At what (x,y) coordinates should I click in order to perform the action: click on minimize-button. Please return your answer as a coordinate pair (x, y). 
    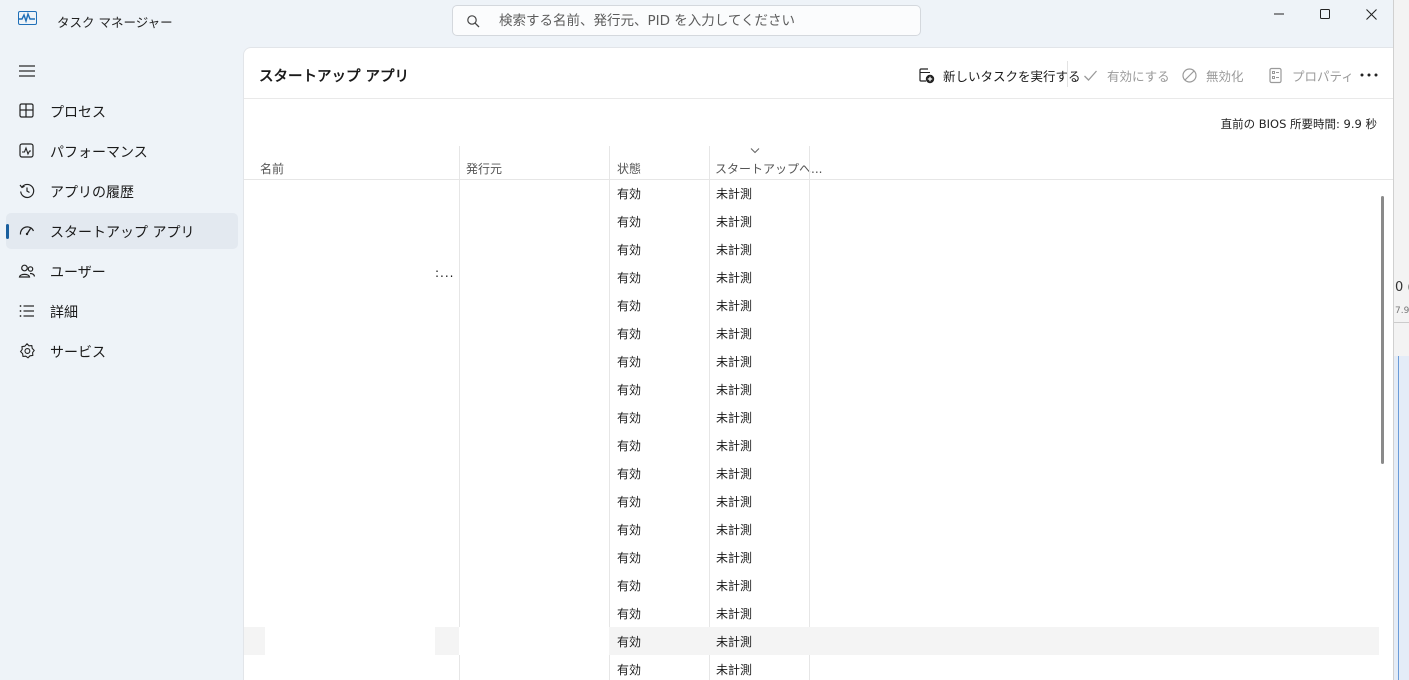
    Looking at the image, I should click on (1279, 14).